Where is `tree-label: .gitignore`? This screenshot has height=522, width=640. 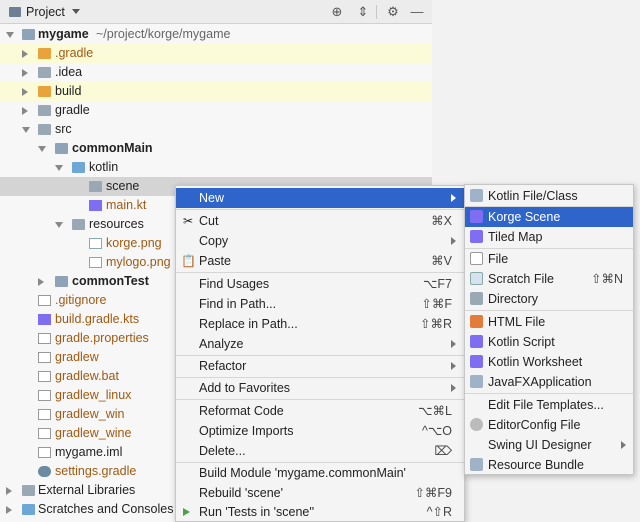 tree-label: .gitignore is located at coordinates (81, 300).